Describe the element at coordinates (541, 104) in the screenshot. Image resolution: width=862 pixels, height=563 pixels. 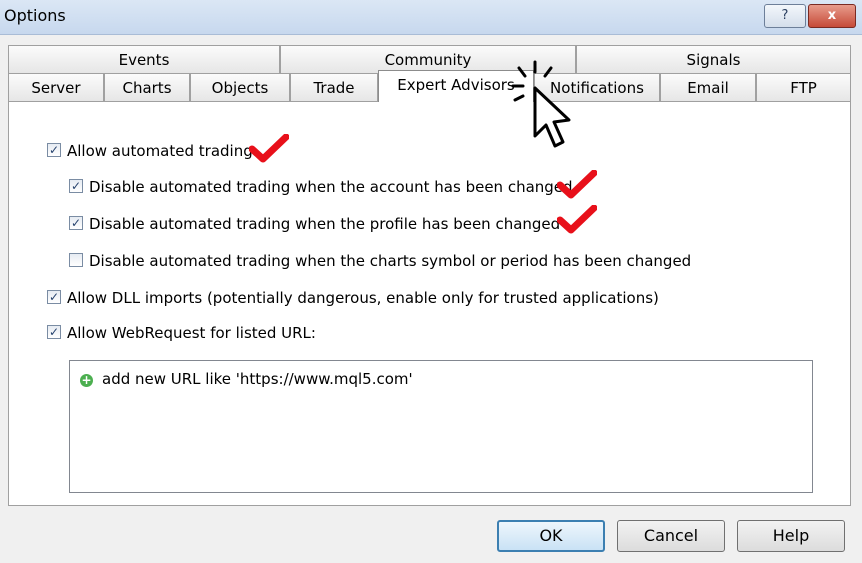
I see `click-cursor-icon` at that location.